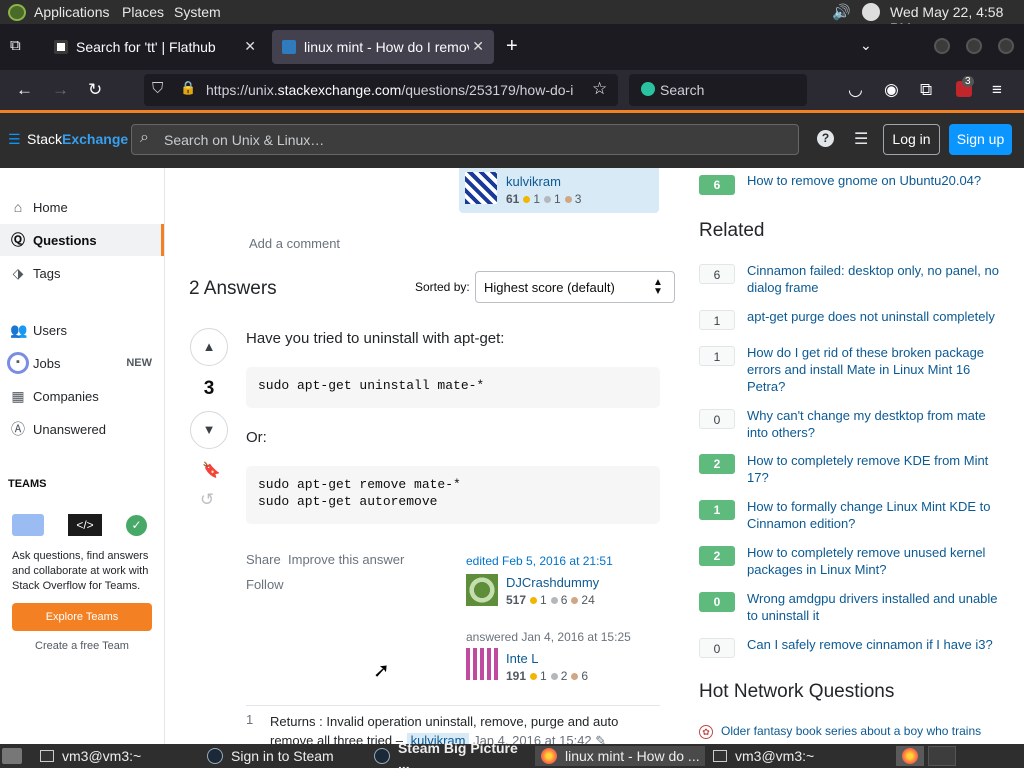 This screenshot has width=1024, height=772. I want to click on teams-check-icon: ✓, so click(136, 525).